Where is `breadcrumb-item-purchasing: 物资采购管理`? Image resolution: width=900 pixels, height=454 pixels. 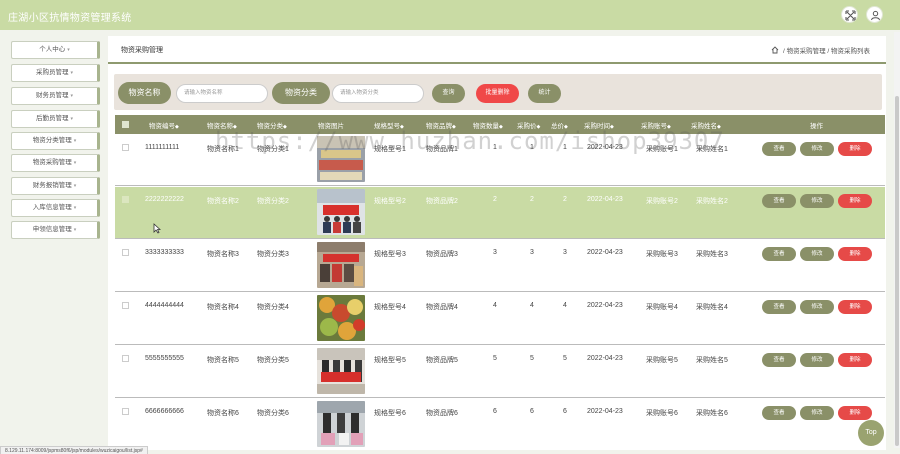 breadcrumb-item-purchasing: 物资采购管理 is located at coordinates (806, 51).